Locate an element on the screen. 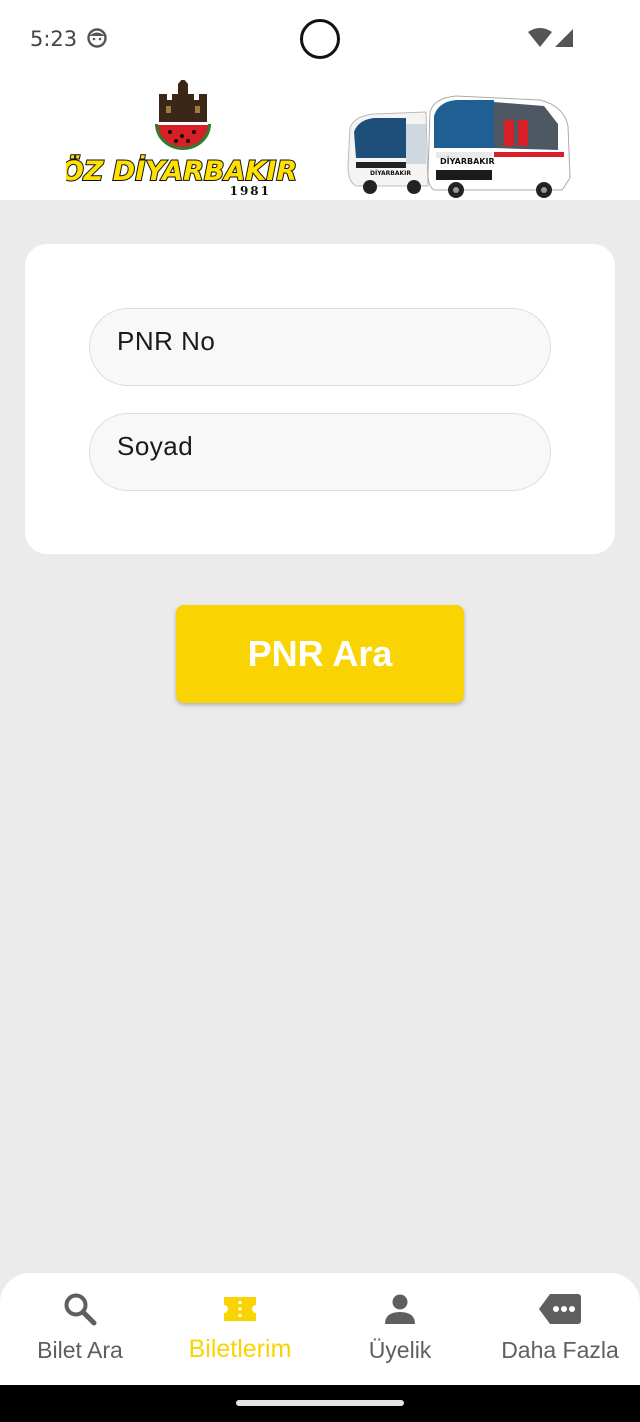 This screenshot has width=640, height=1422. surname-input: Soyad is located at coordinates (320, 452).